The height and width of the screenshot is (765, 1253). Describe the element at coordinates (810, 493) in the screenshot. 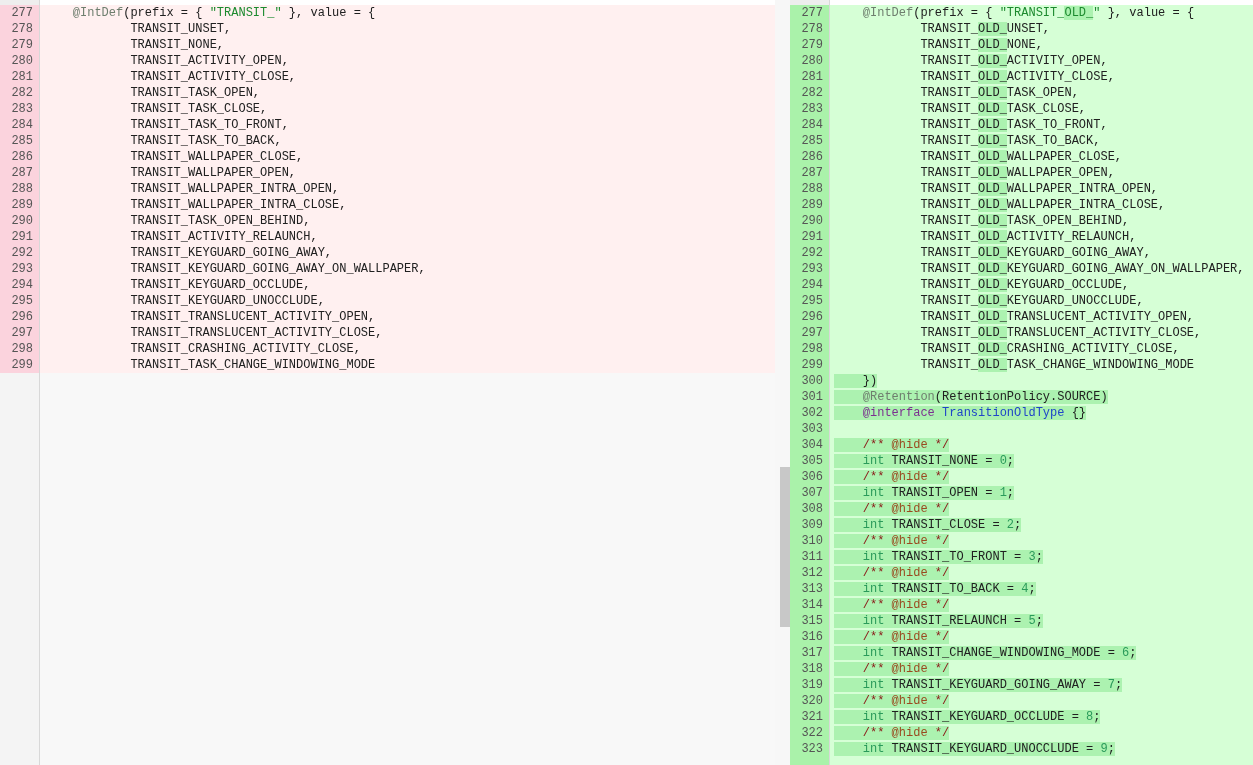

I see `line-number: 307` at that location.